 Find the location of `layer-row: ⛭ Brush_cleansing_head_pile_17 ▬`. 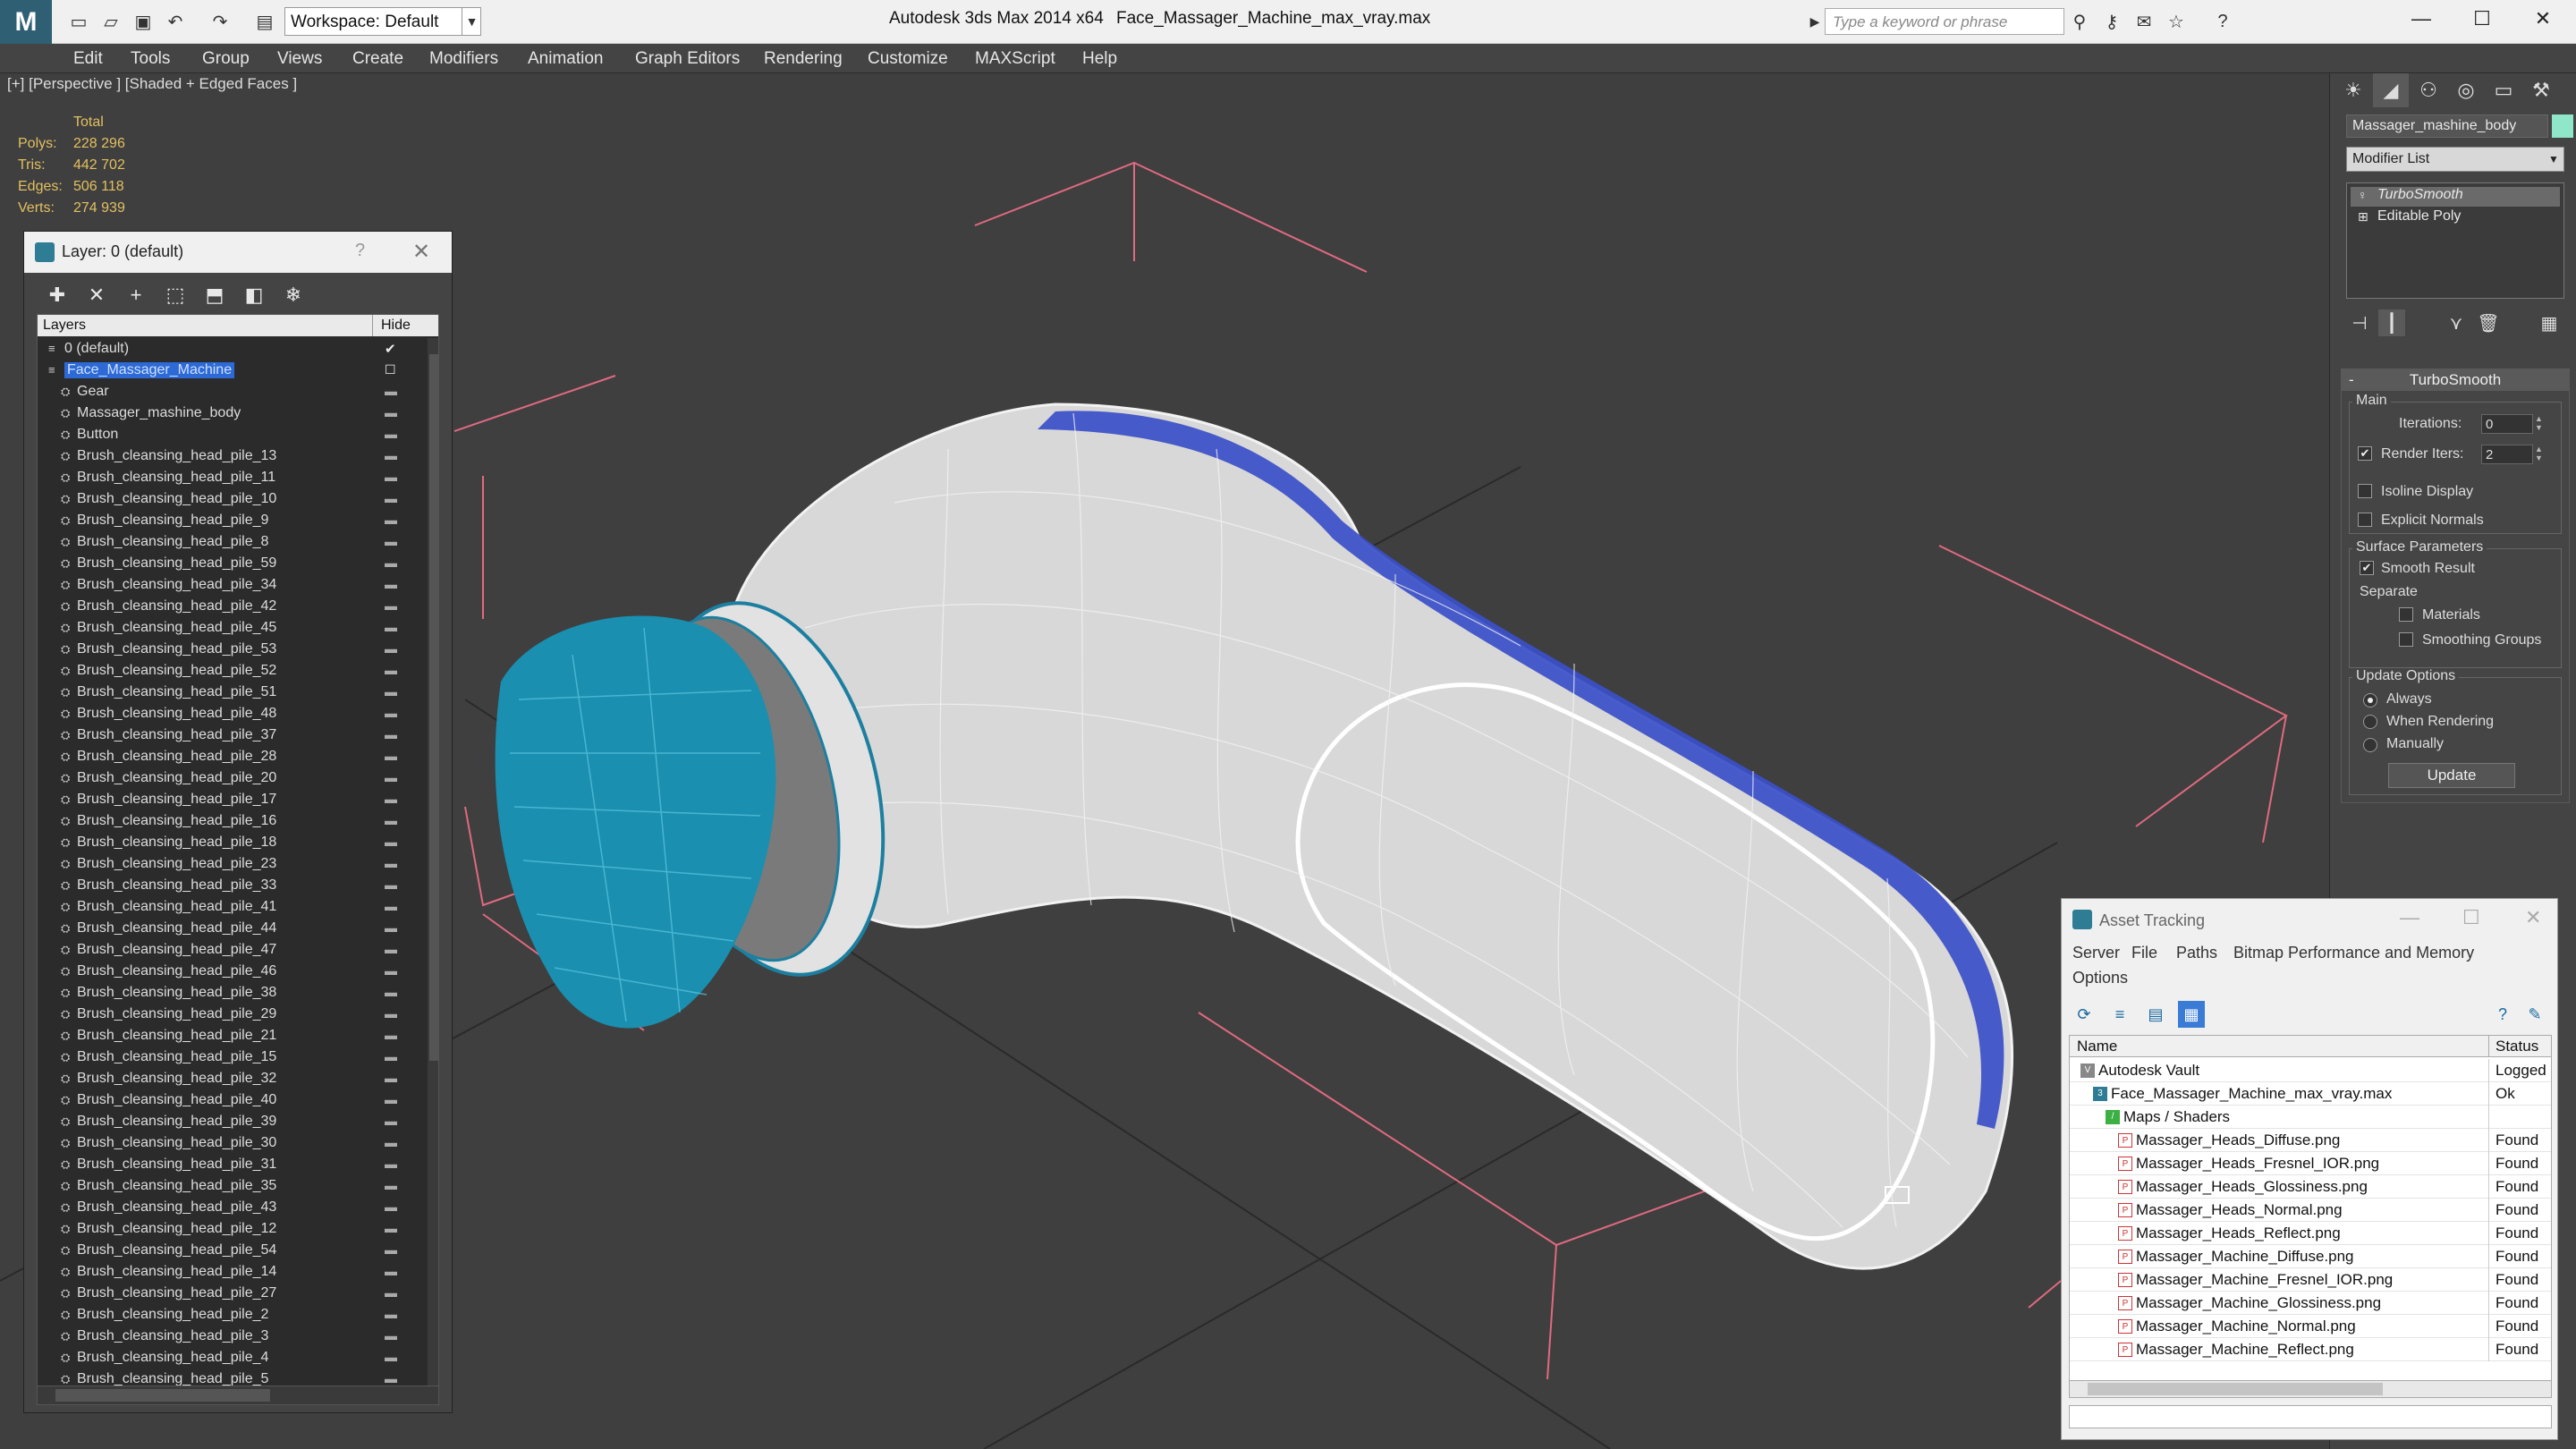

layer-row: ⛭ Brush_cleansing_head_pile_17 ▬ is located at coordinates (231, 799).